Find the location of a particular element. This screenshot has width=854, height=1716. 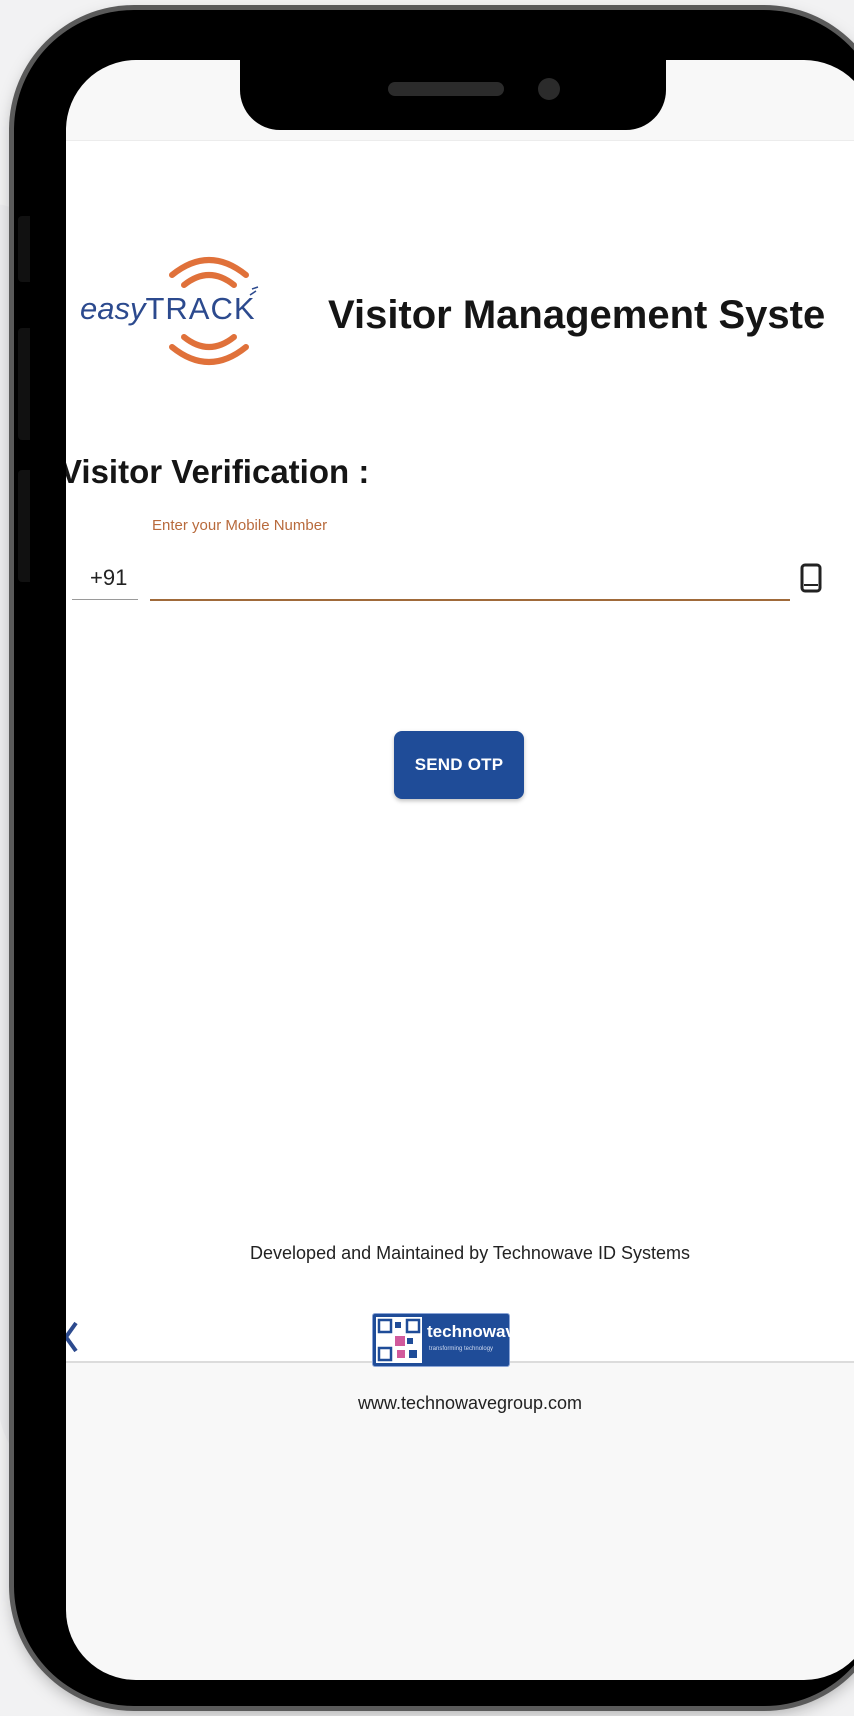

mute-switch is located at coordinates (24, 249).